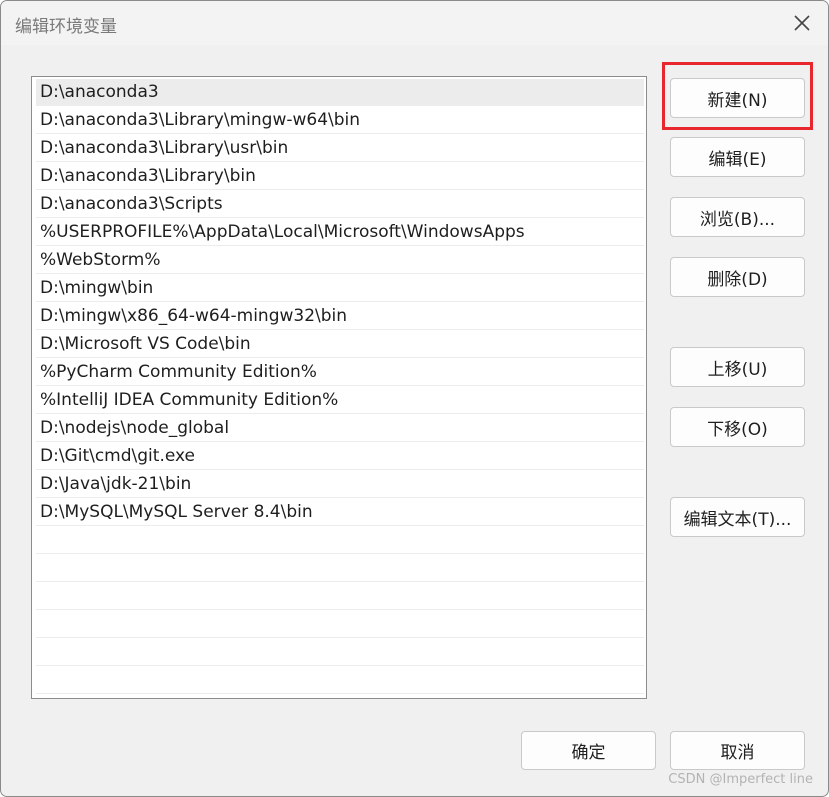 The width and height of the screenshot is (829, 797). Describe the element at coordinates (340, 260) in the screenshot. I see `list-item: %WebStorm%` at that location.